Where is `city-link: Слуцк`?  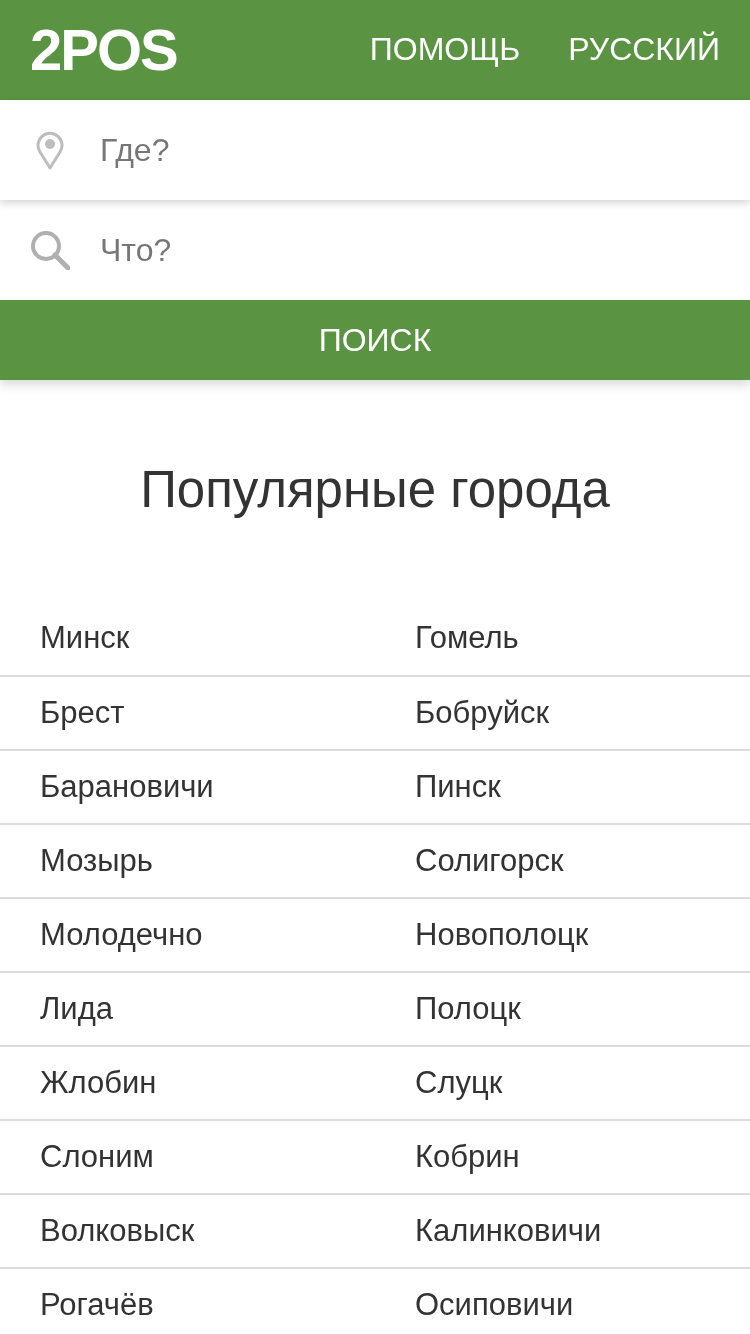 city-link: Слуцк is located at coordinates (459, 1083).